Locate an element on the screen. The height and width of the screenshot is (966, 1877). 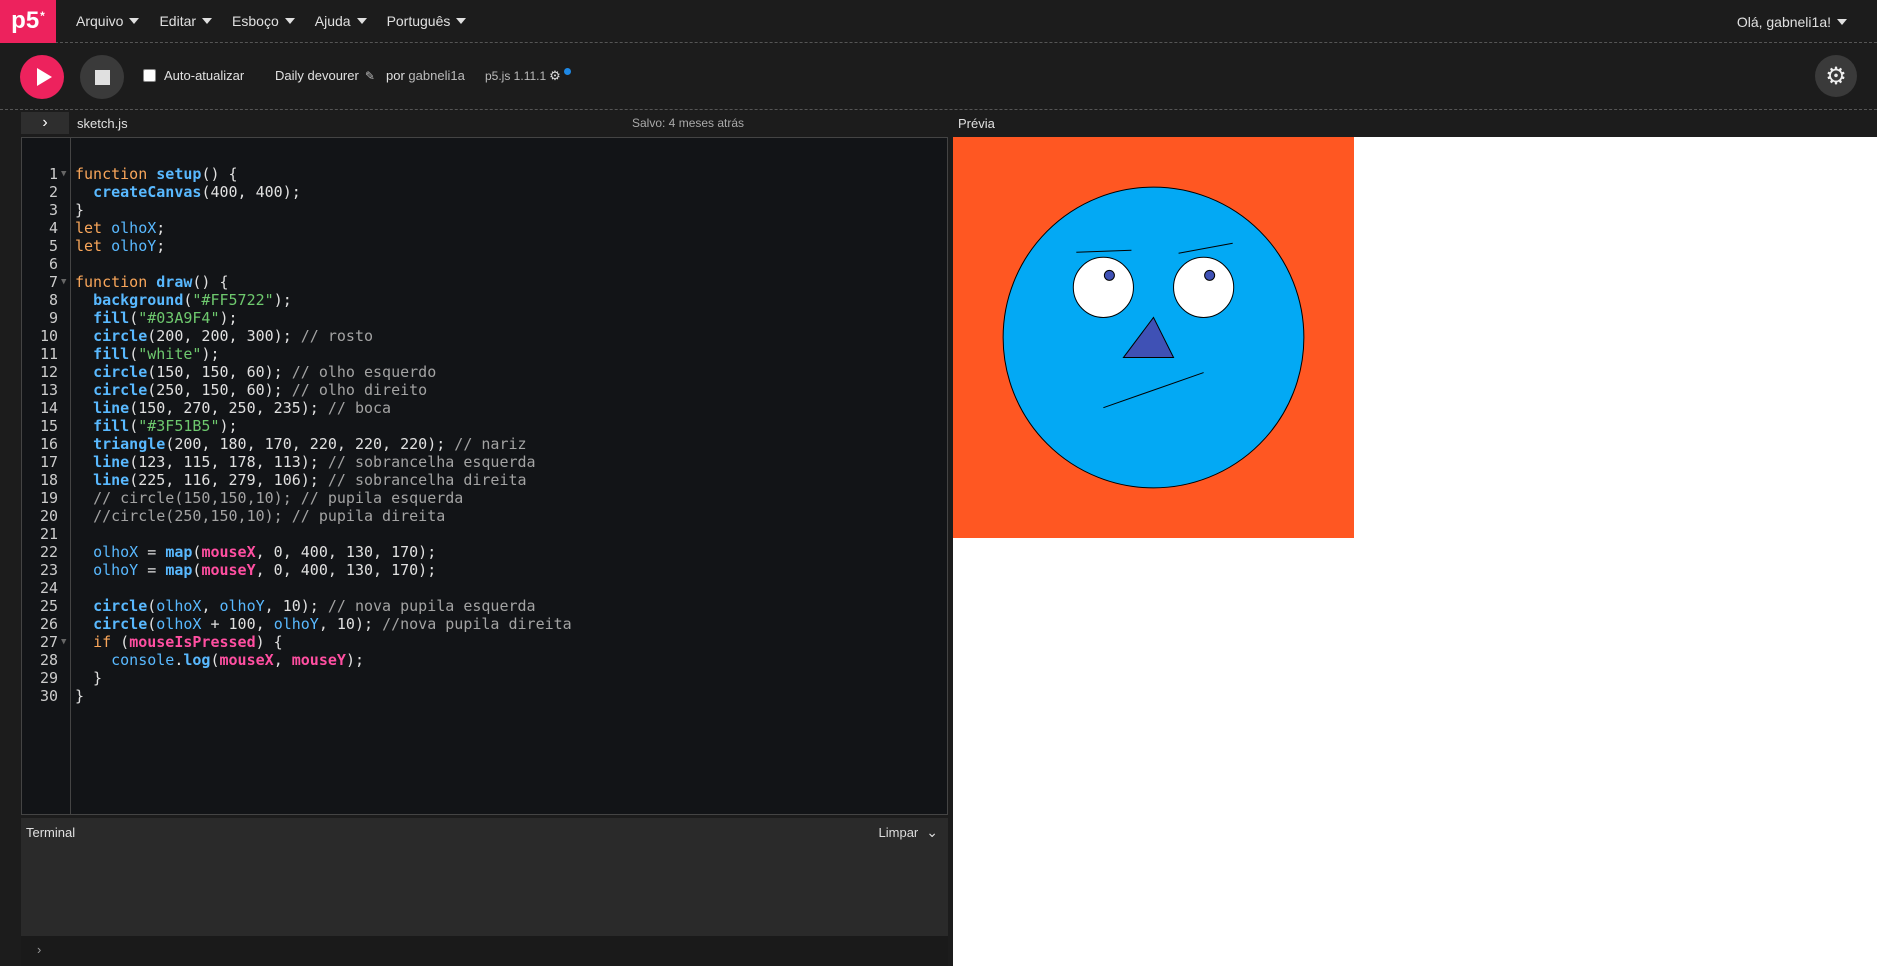
code-line: 5 let olhoY; is located at coordinates (484, 246).